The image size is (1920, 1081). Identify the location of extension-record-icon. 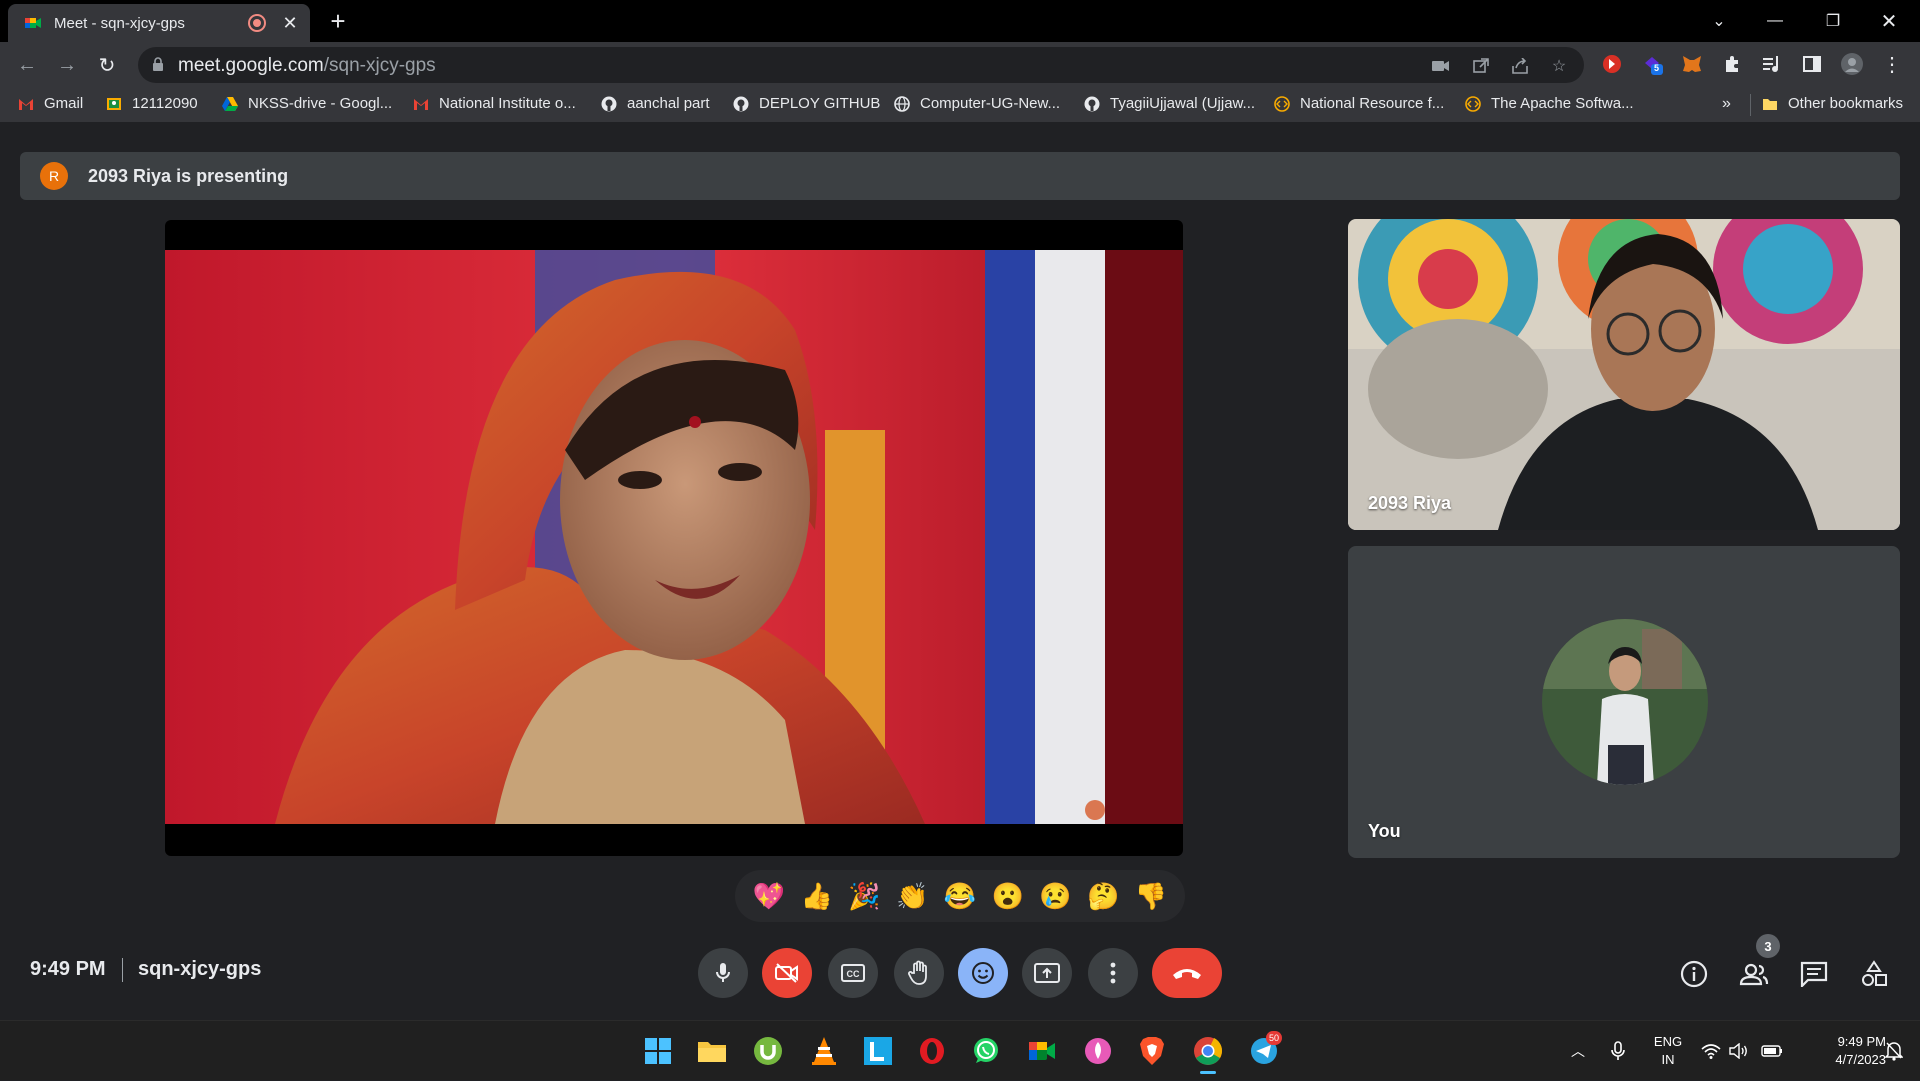
(1612, 64).